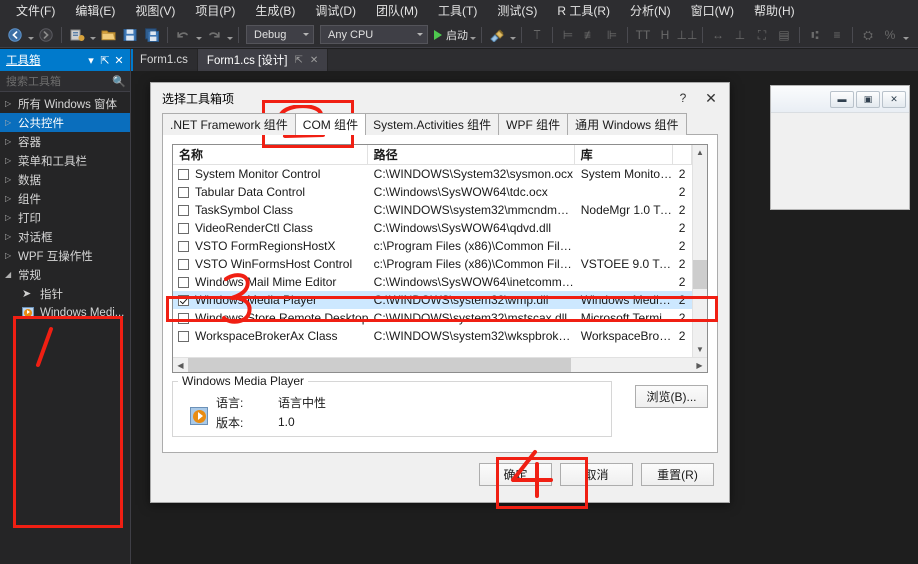 This screenshot has width=918, height=564. What do you see at coordinates (682, 154) in the screenshot?
I see `column-header-version` at bounding box center [682, 154].